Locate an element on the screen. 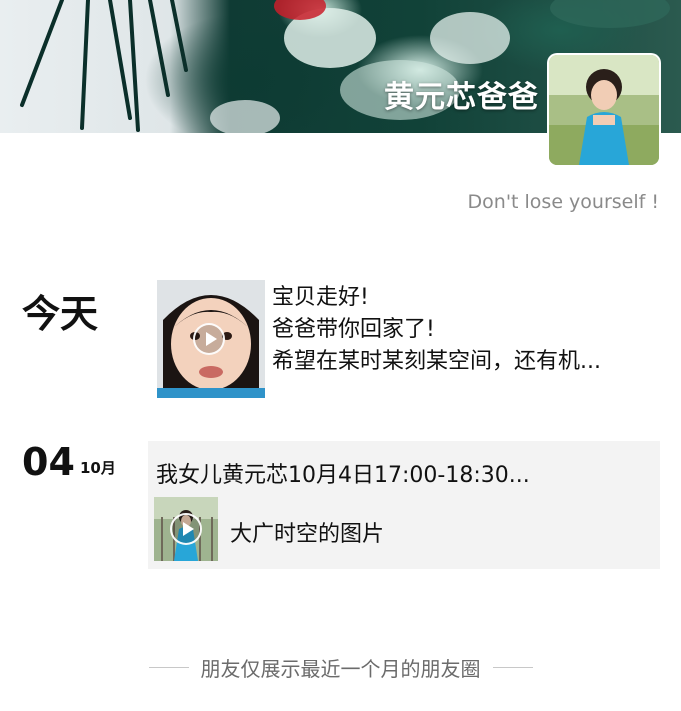  footer-notice: 朋友仅展示最近一个月的朋友圈 is located at coordinates (340, 667).